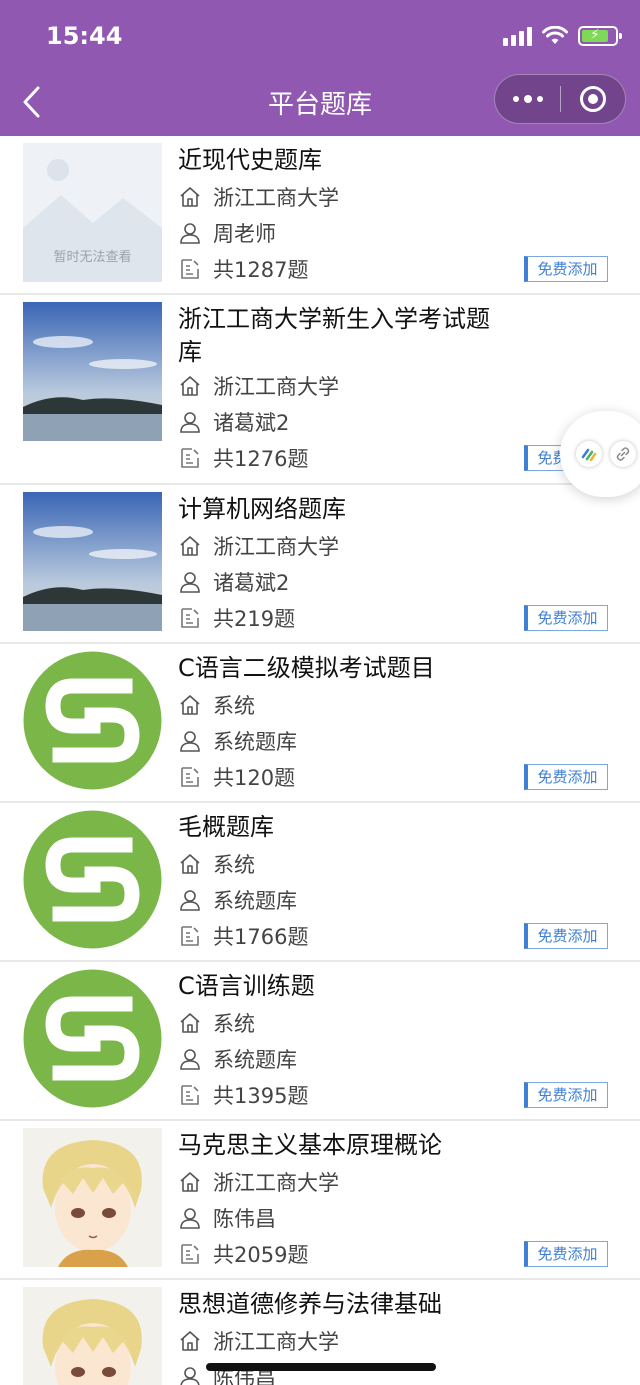  Describe the element at coordinates (244, 234) in the screenshot. I see `teacher-name: 周老师` at that location.